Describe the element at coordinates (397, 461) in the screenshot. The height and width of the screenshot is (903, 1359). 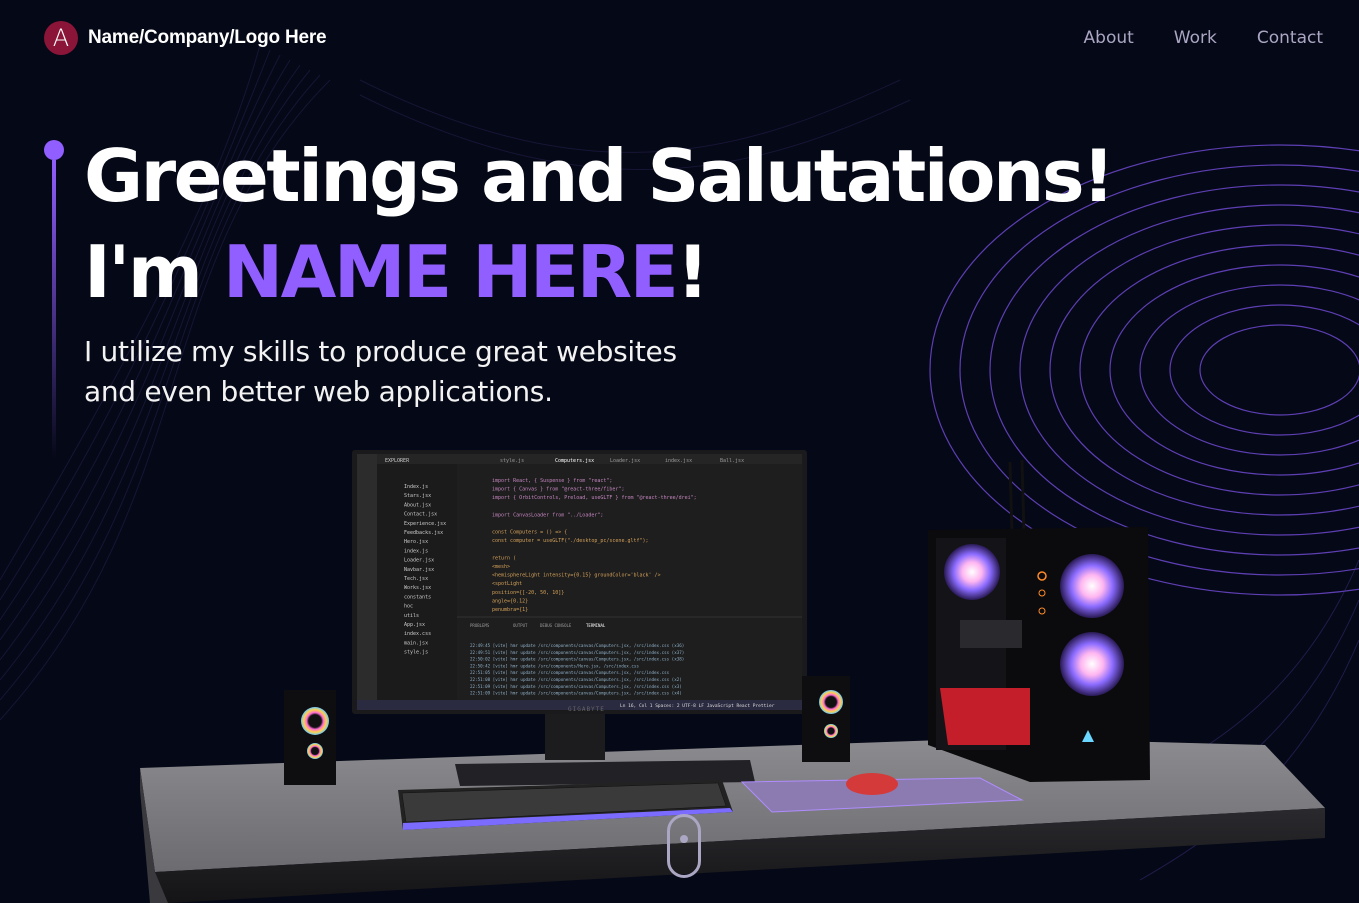
I see `explorer-title: EXPLORER` at that location.